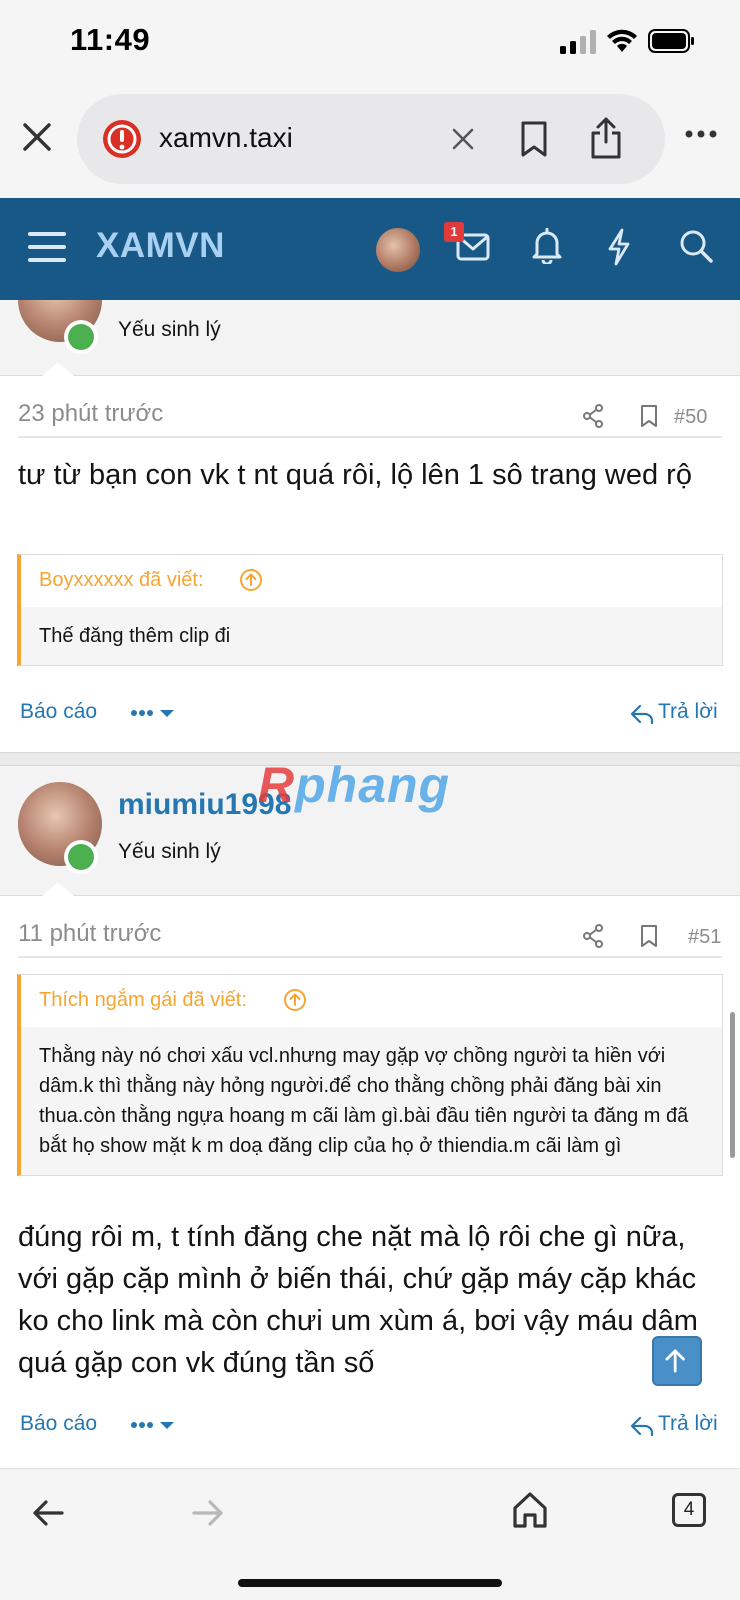  What do you see at coordinates (90, 414) in the screenshot?
I see `post-time: 23 phút trước` at bounding box center [90, 414].